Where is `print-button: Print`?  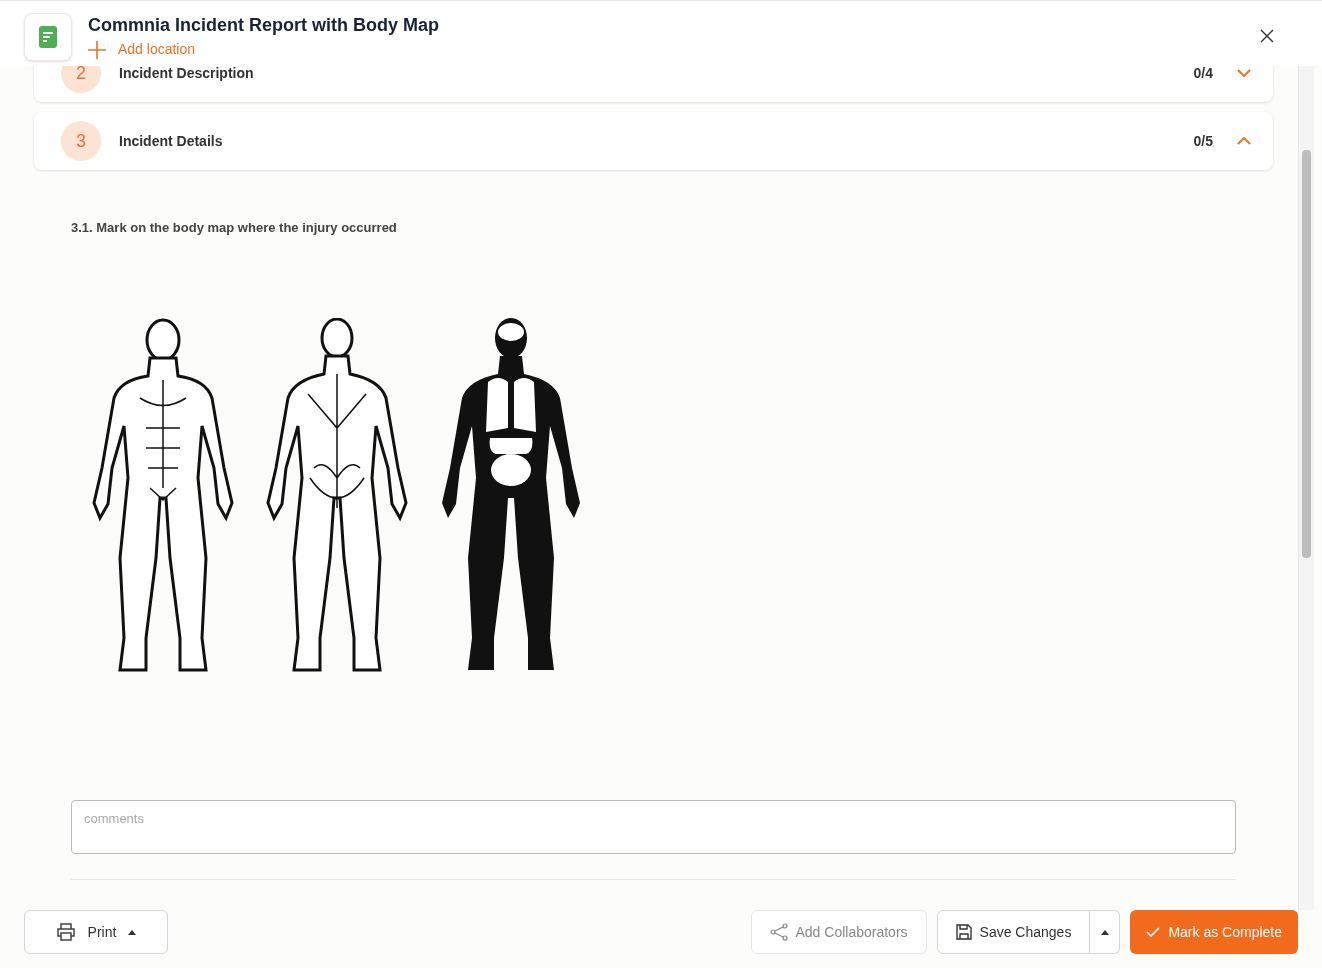
print-button: Print is located at coordinates (96, 932).